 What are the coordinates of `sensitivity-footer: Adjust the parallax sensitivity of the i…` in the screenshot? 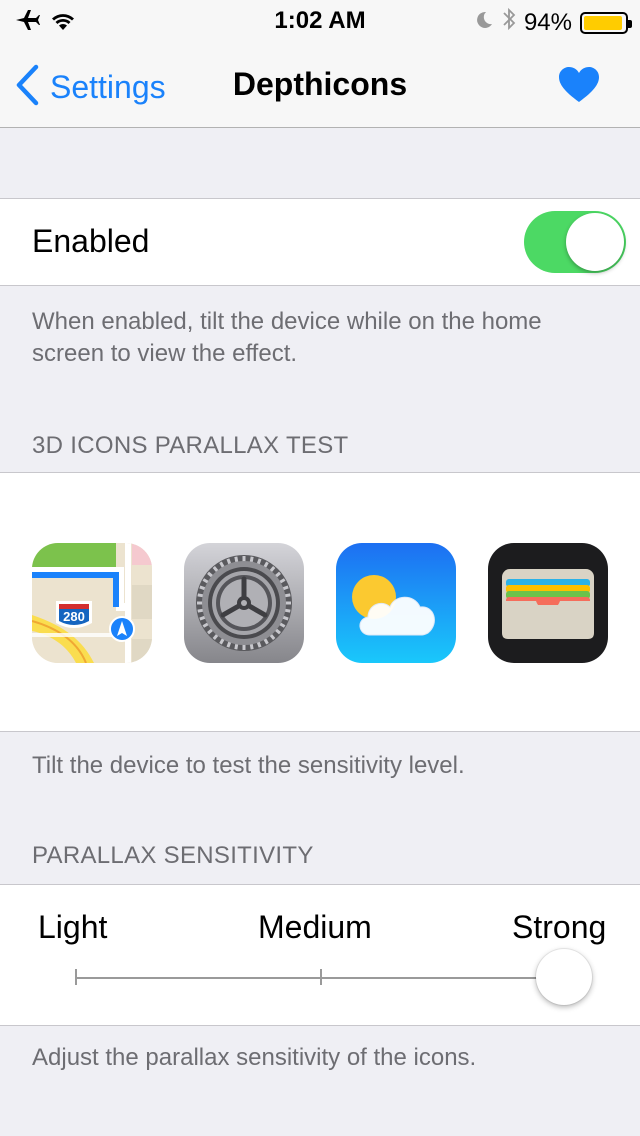 It's located at (254, 1057).